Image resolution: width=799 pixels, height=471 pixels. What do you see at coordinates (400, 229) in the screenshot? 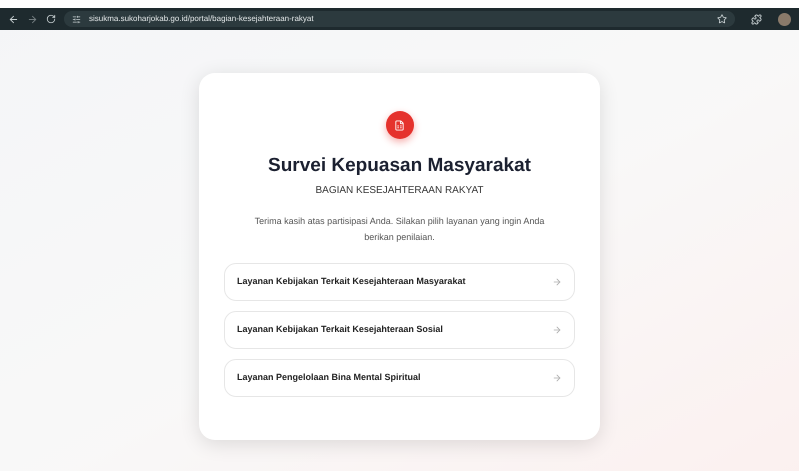
I see `intro-text: Terima kasih atas partisipasi Anda. Silakan pilih layanan yang ingin Anda berikan penilaian.` at bounding box center [400, 229].